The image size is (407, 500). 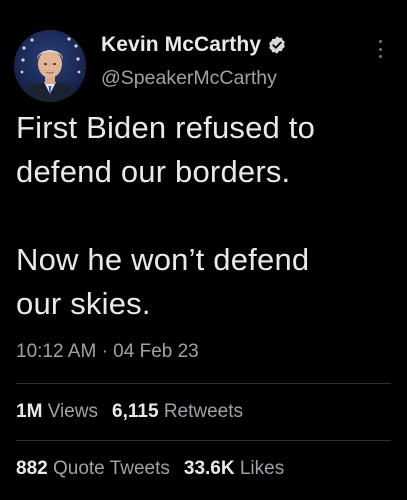 What do you see at coordinates (262, 468) in the screenshot?
I see `likes-label: Likes` at bounding box center [262, 468].